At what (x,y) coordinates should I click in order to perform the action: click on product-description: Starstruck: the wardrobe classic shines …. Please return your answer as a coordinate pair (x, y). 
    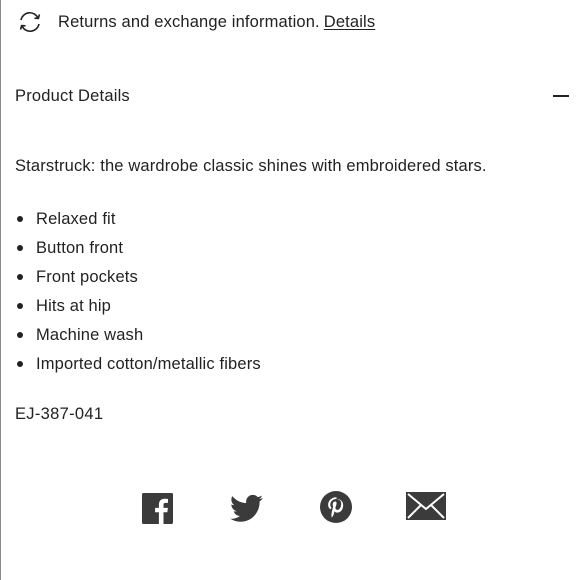
    Looking at the image, I should click on (251, 166).